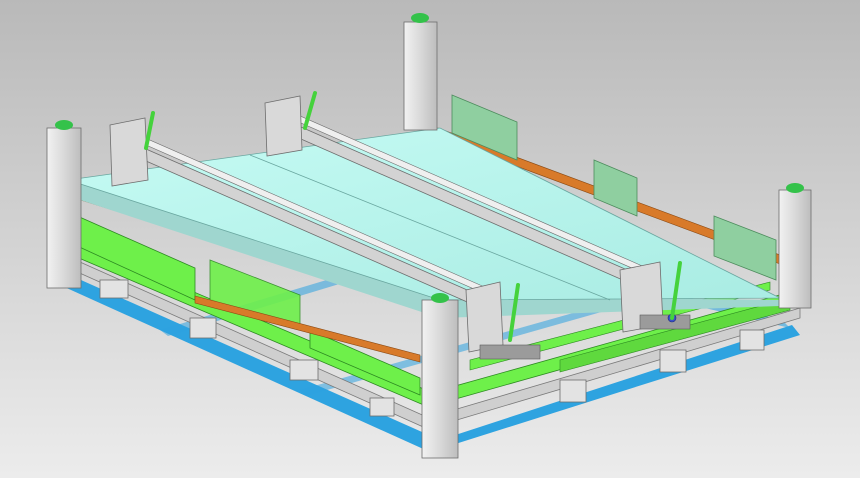  I want to click on post-right-body, so click(795, 249).